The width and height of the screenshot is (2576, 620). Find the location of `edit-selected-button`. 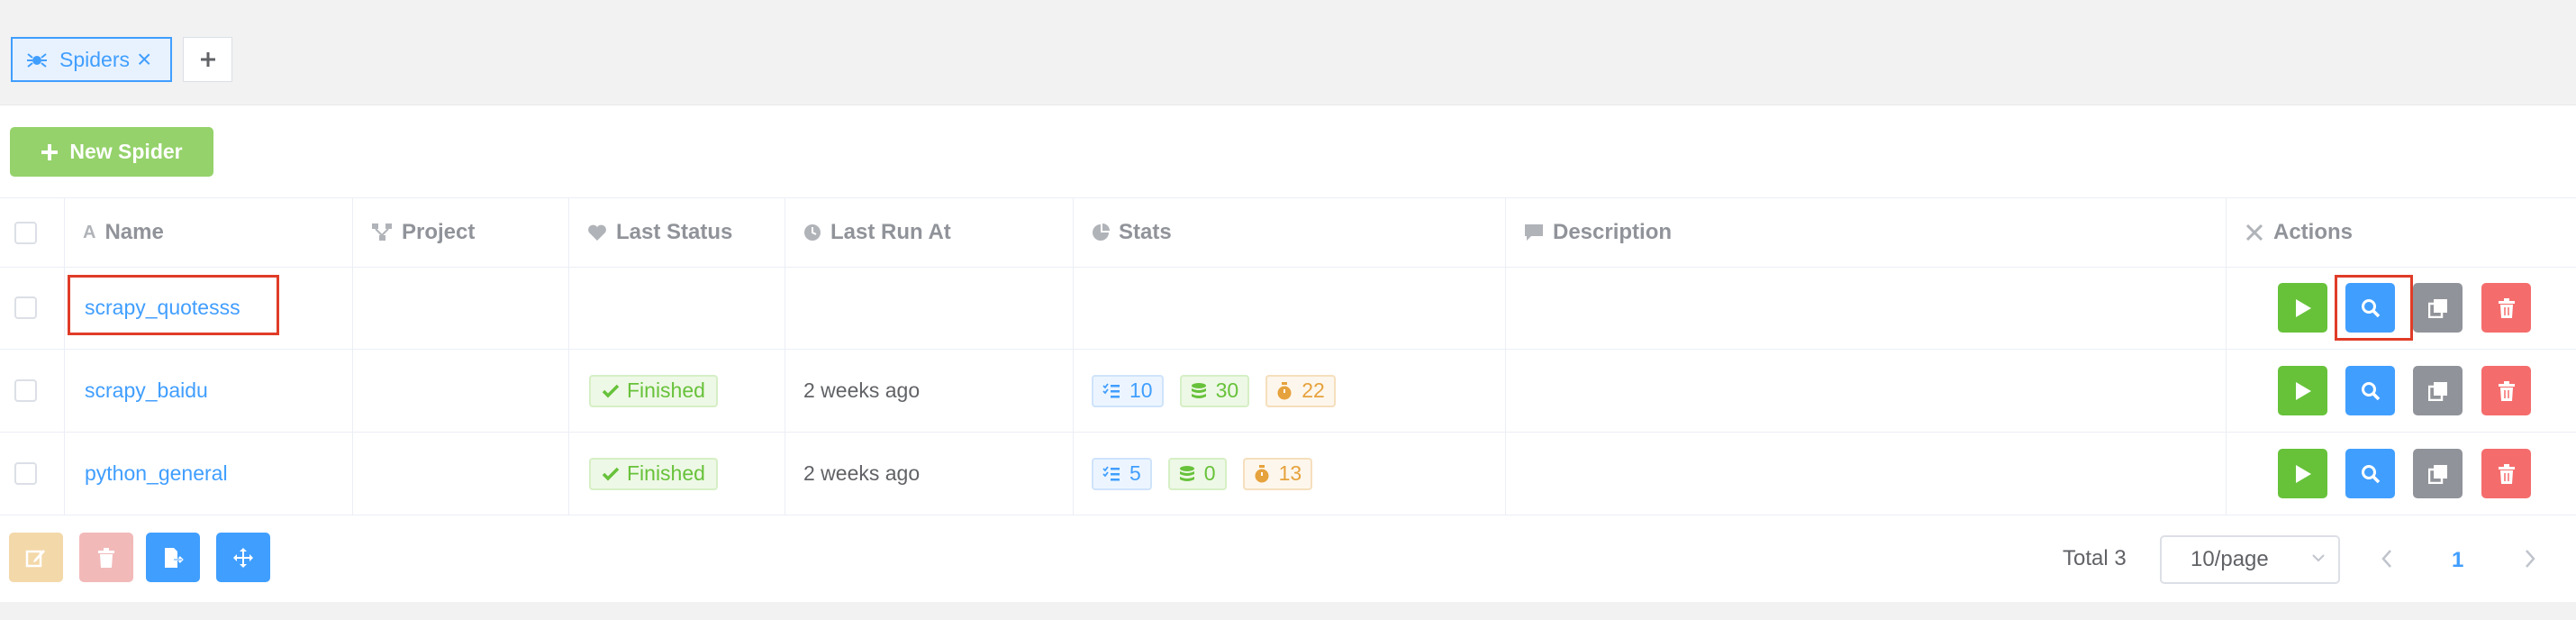

edit-selected-button is located at coordinates (36, 557).